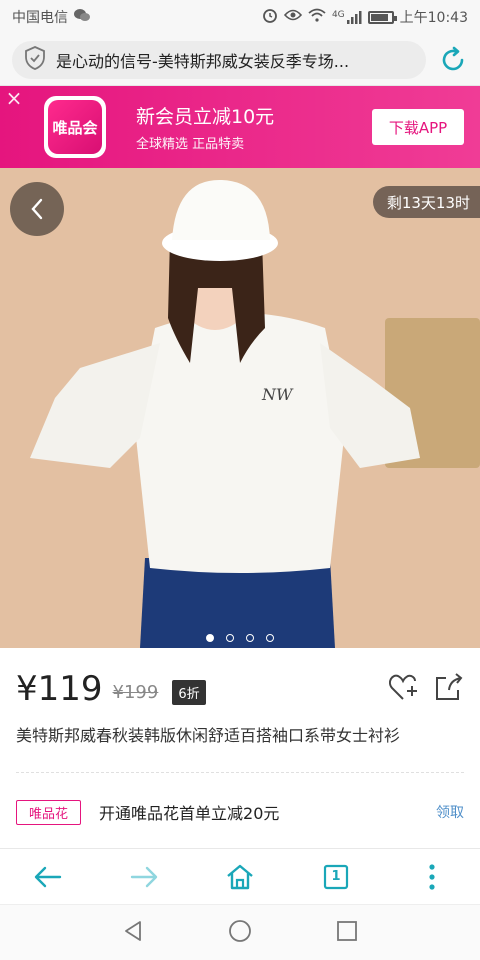 The image size is (480, 960). I want to click on home-button, so click(240, 877).